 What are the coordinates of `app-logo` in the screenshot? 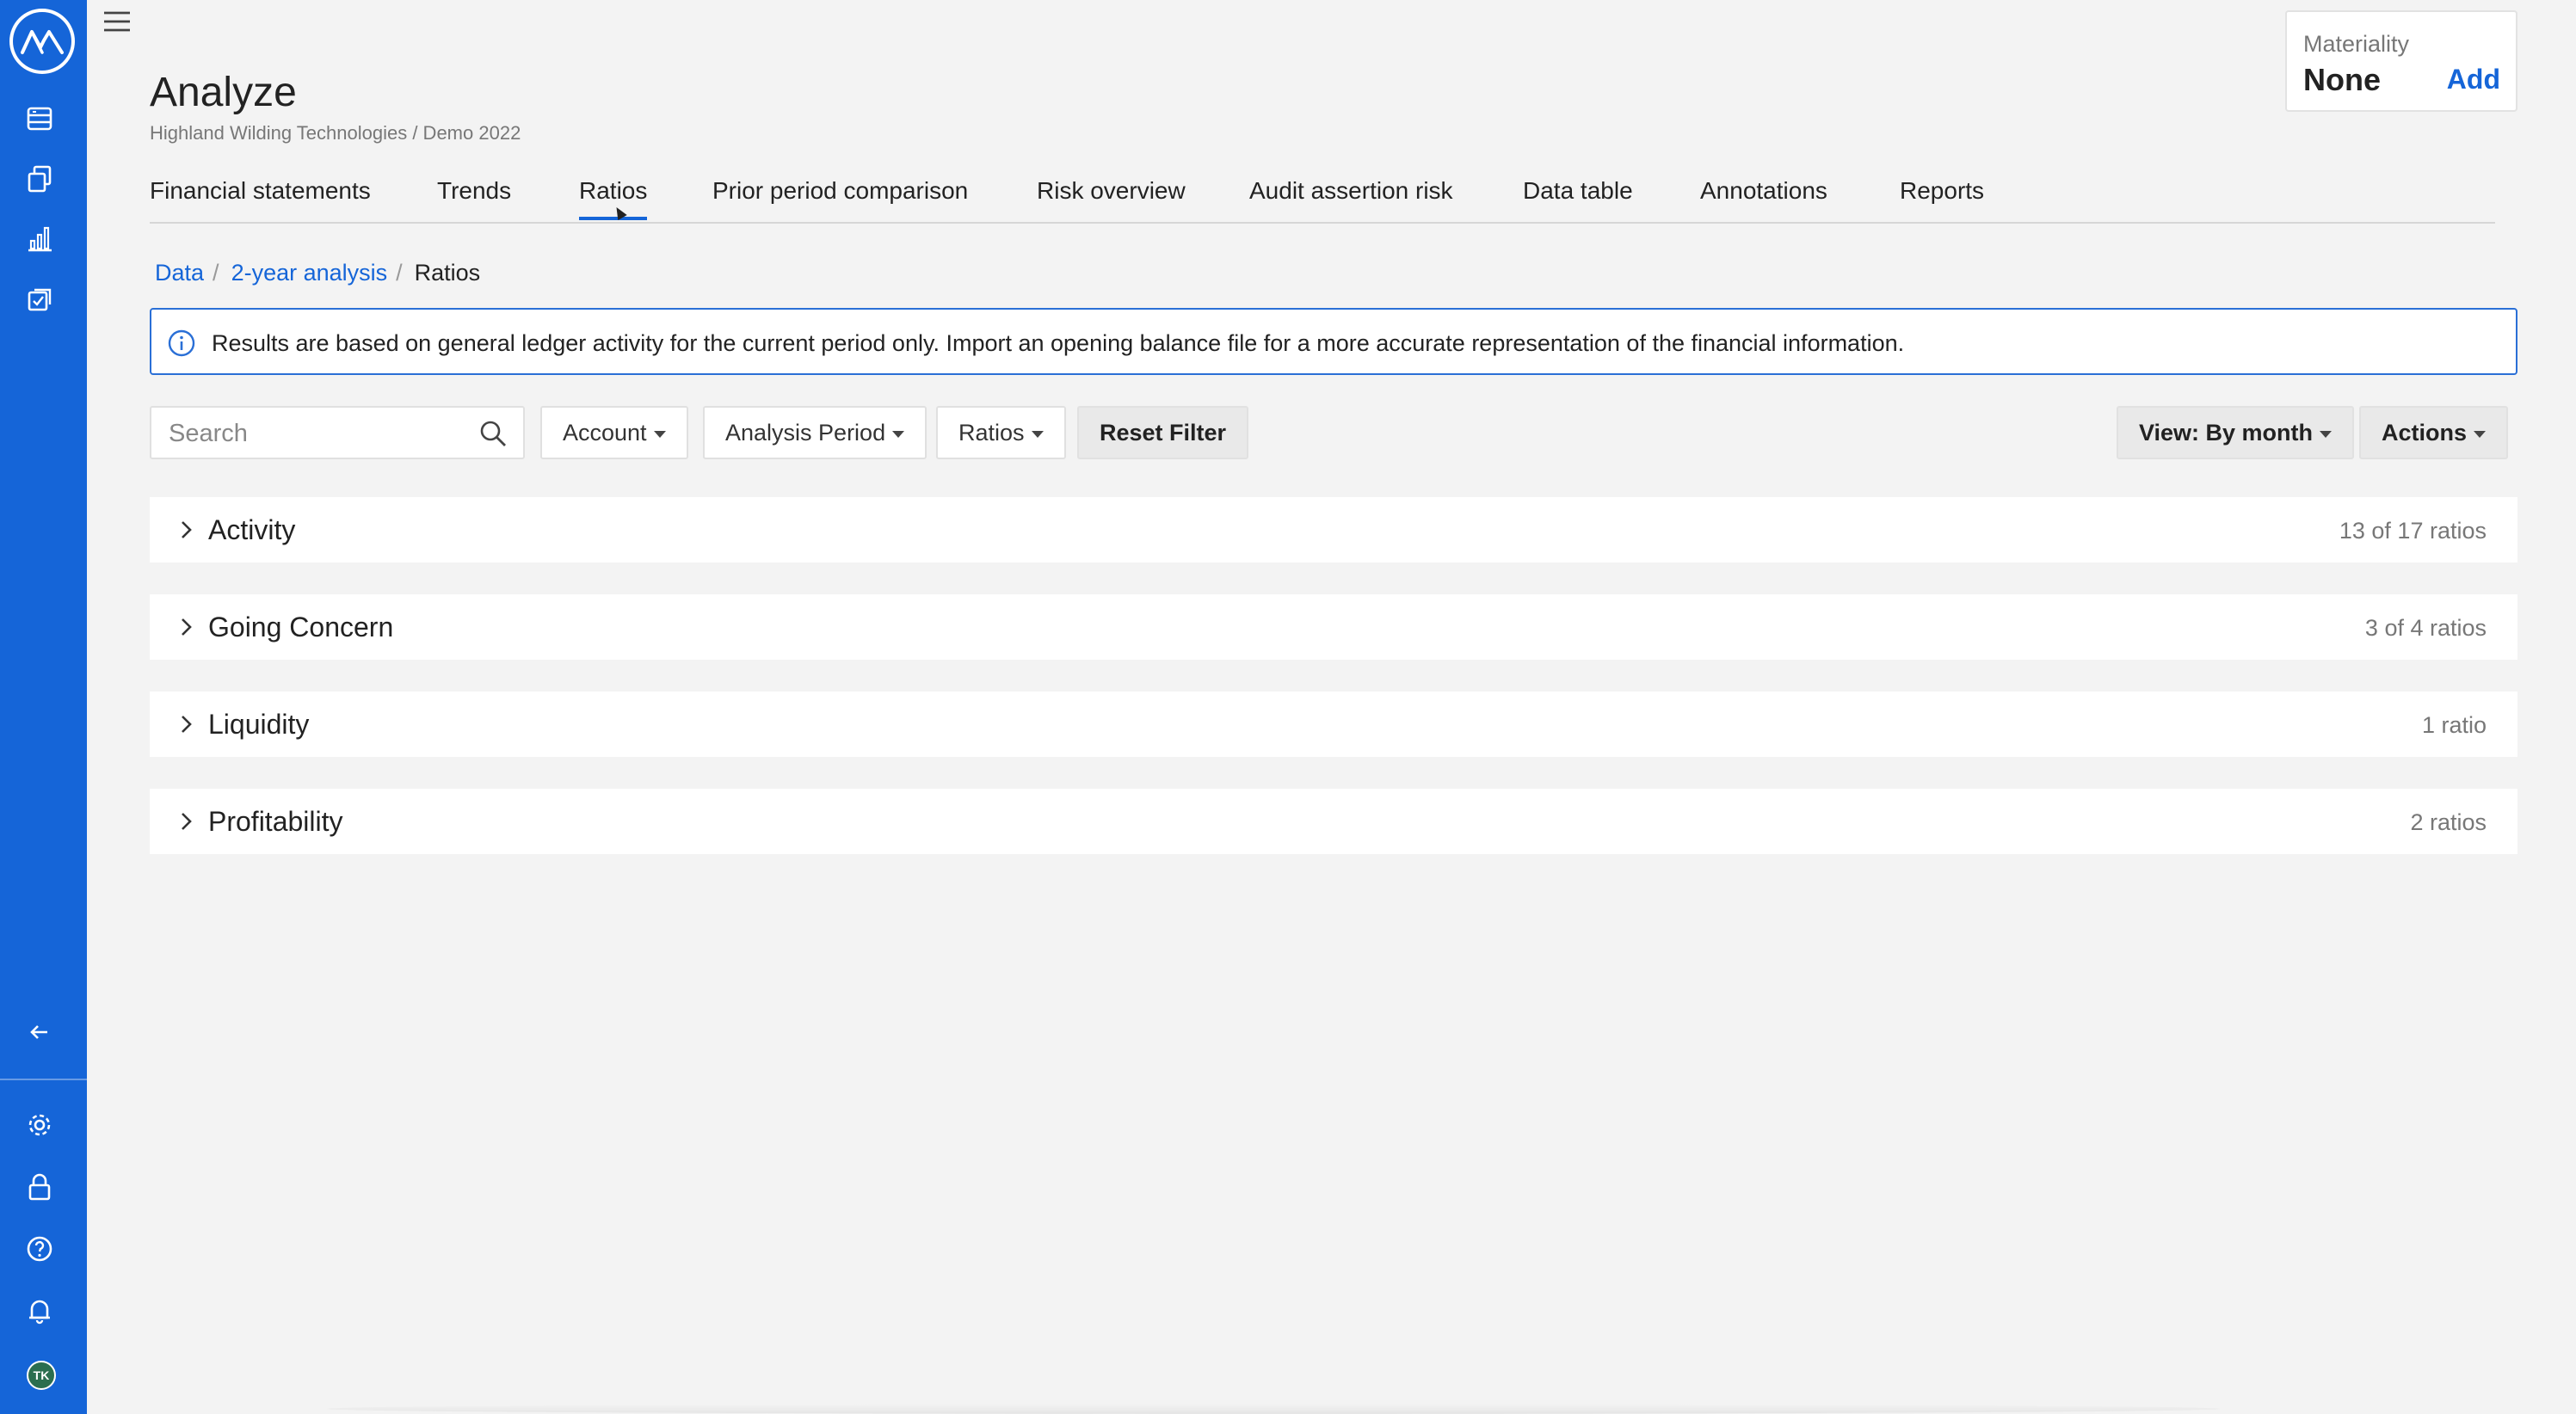 It's located at (42, 41).